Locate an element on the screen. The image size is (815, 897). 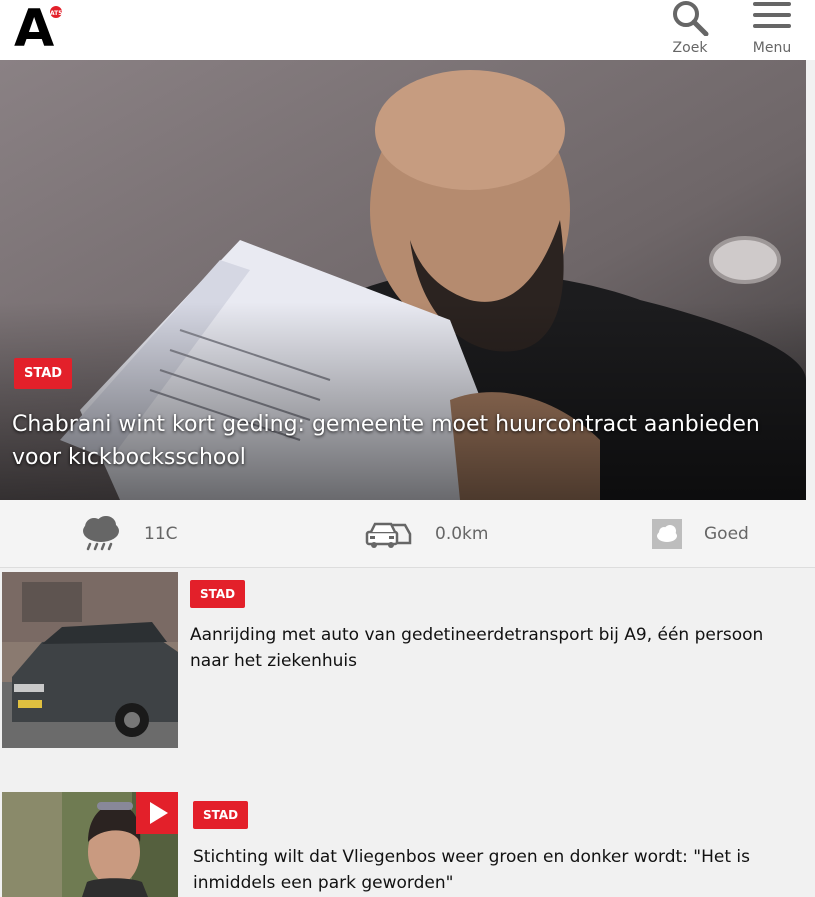
search-button: Zoek is located at coordinates (690, 30).